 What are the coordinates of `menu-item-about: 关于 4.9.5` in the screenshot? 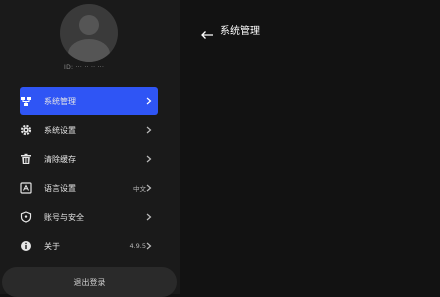 It's located at (89, 246).